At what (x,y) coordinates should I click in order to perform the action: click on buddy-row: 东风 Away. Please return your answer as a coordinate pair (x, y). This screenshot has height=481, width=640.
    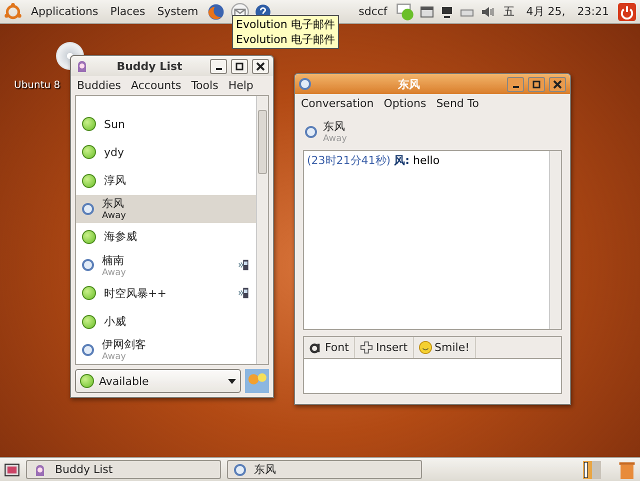
    Looking at the image, I should click on (166, 208).